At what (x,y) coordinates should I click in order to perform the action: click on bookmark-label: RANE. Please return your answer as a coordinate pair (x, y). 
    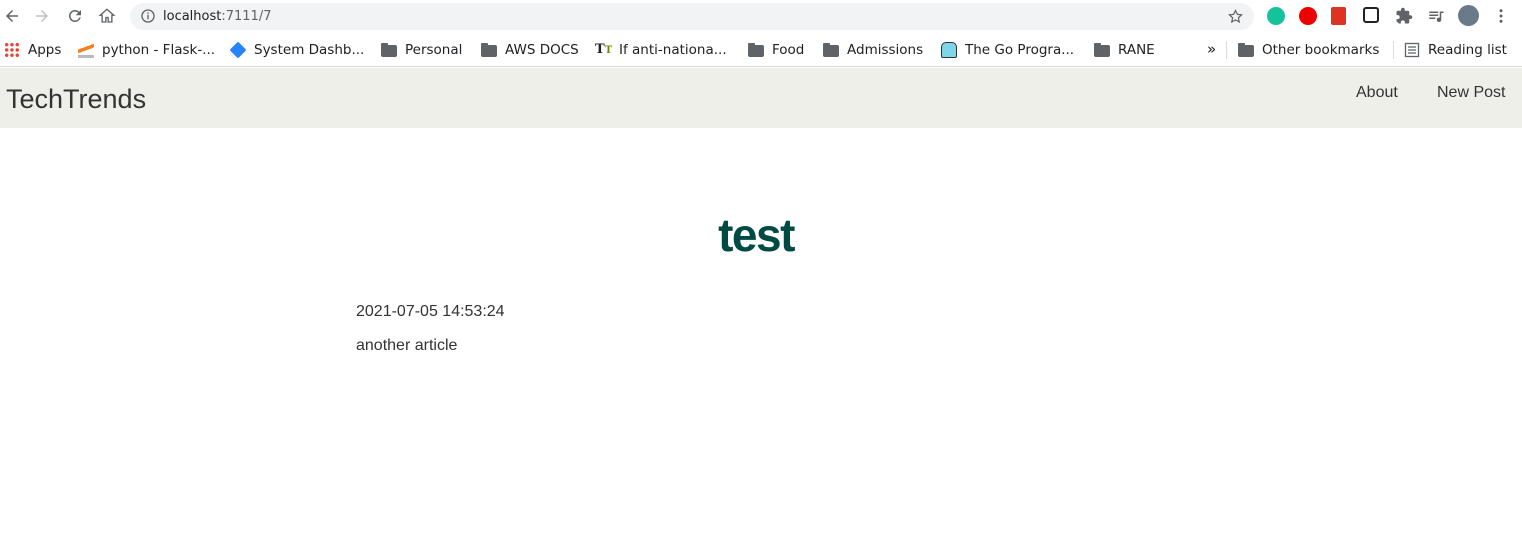
    Looking at the image, I should click on (1136, 50).